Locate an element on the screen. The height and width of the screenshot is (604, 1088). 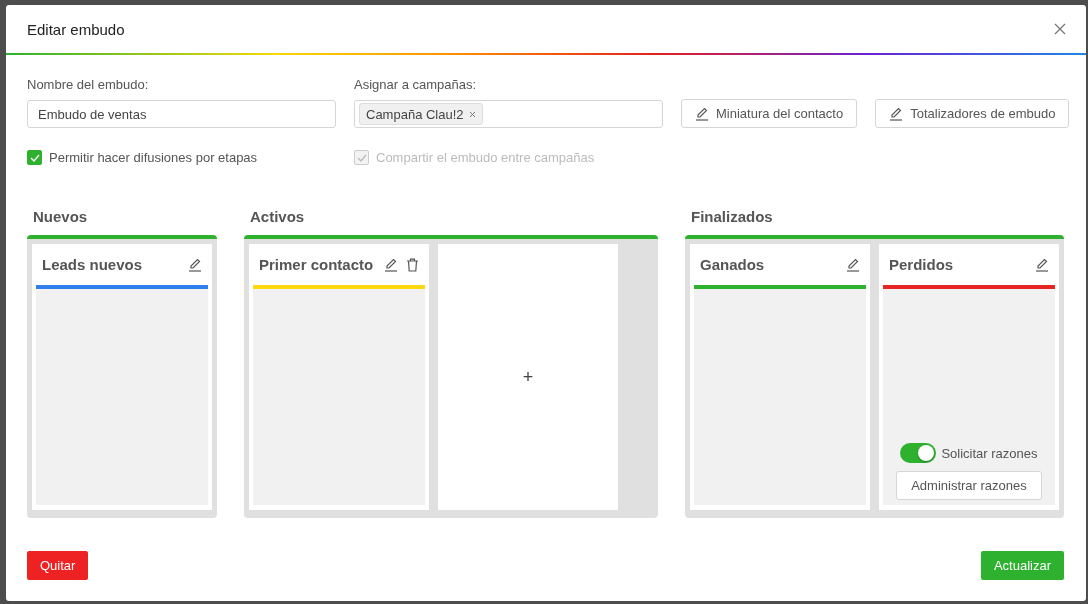
checkbox-label: Compartir el embudo entre campañas is located at coordinates (485, 157).